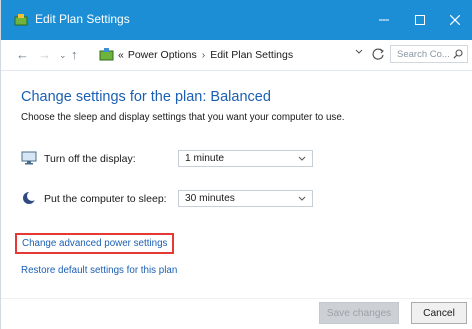 The width and height of the screenshot is (472, 329). I want to click on control-panel-icon, so click(106, 54).